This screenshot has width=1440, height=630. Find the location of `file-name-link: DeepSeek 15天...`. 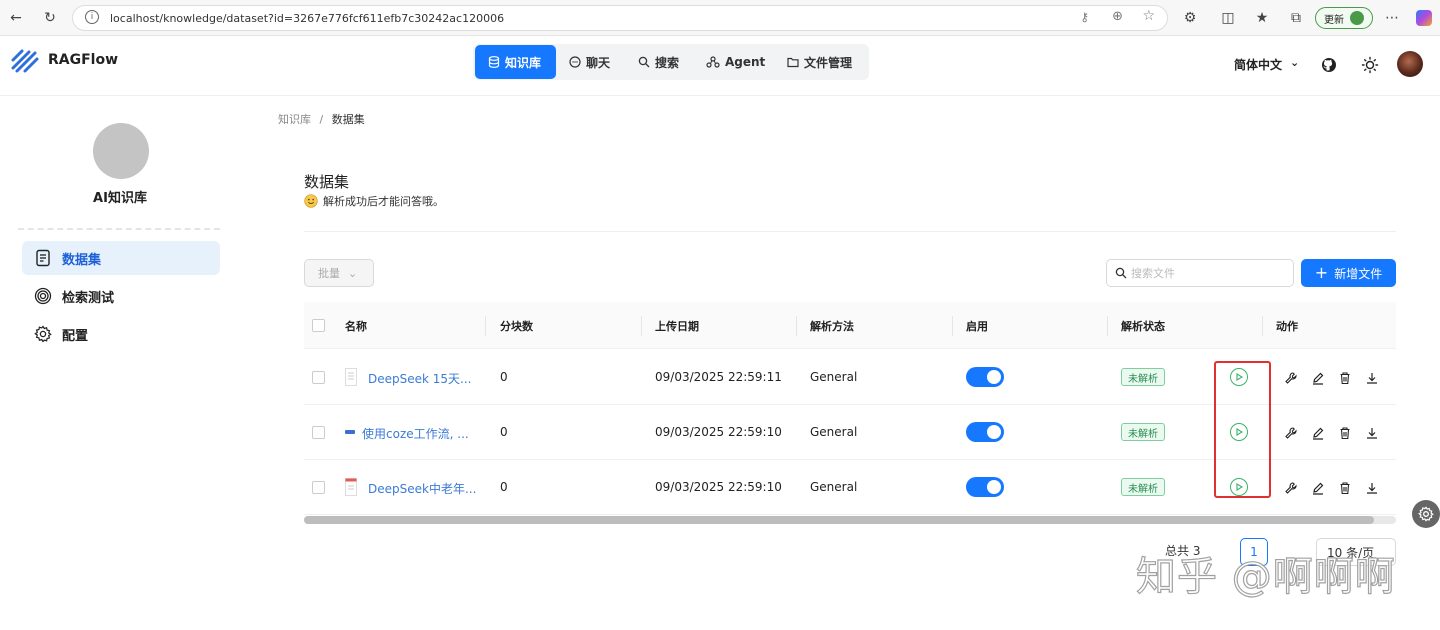

file-name-link: DeepSeek 15天... is located at coordinates (419, 378).